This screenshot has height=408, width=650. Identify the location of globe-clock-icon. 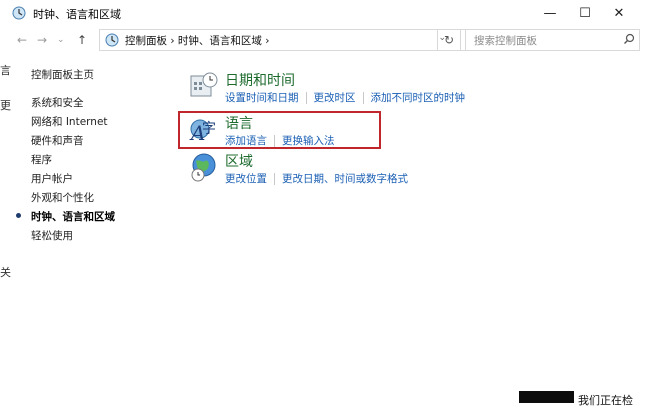
(203, 167).